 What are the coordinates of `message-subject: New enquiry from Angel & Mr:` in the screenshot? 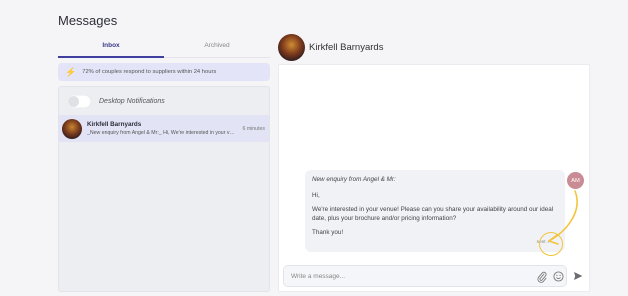 It's located at (354, 179).